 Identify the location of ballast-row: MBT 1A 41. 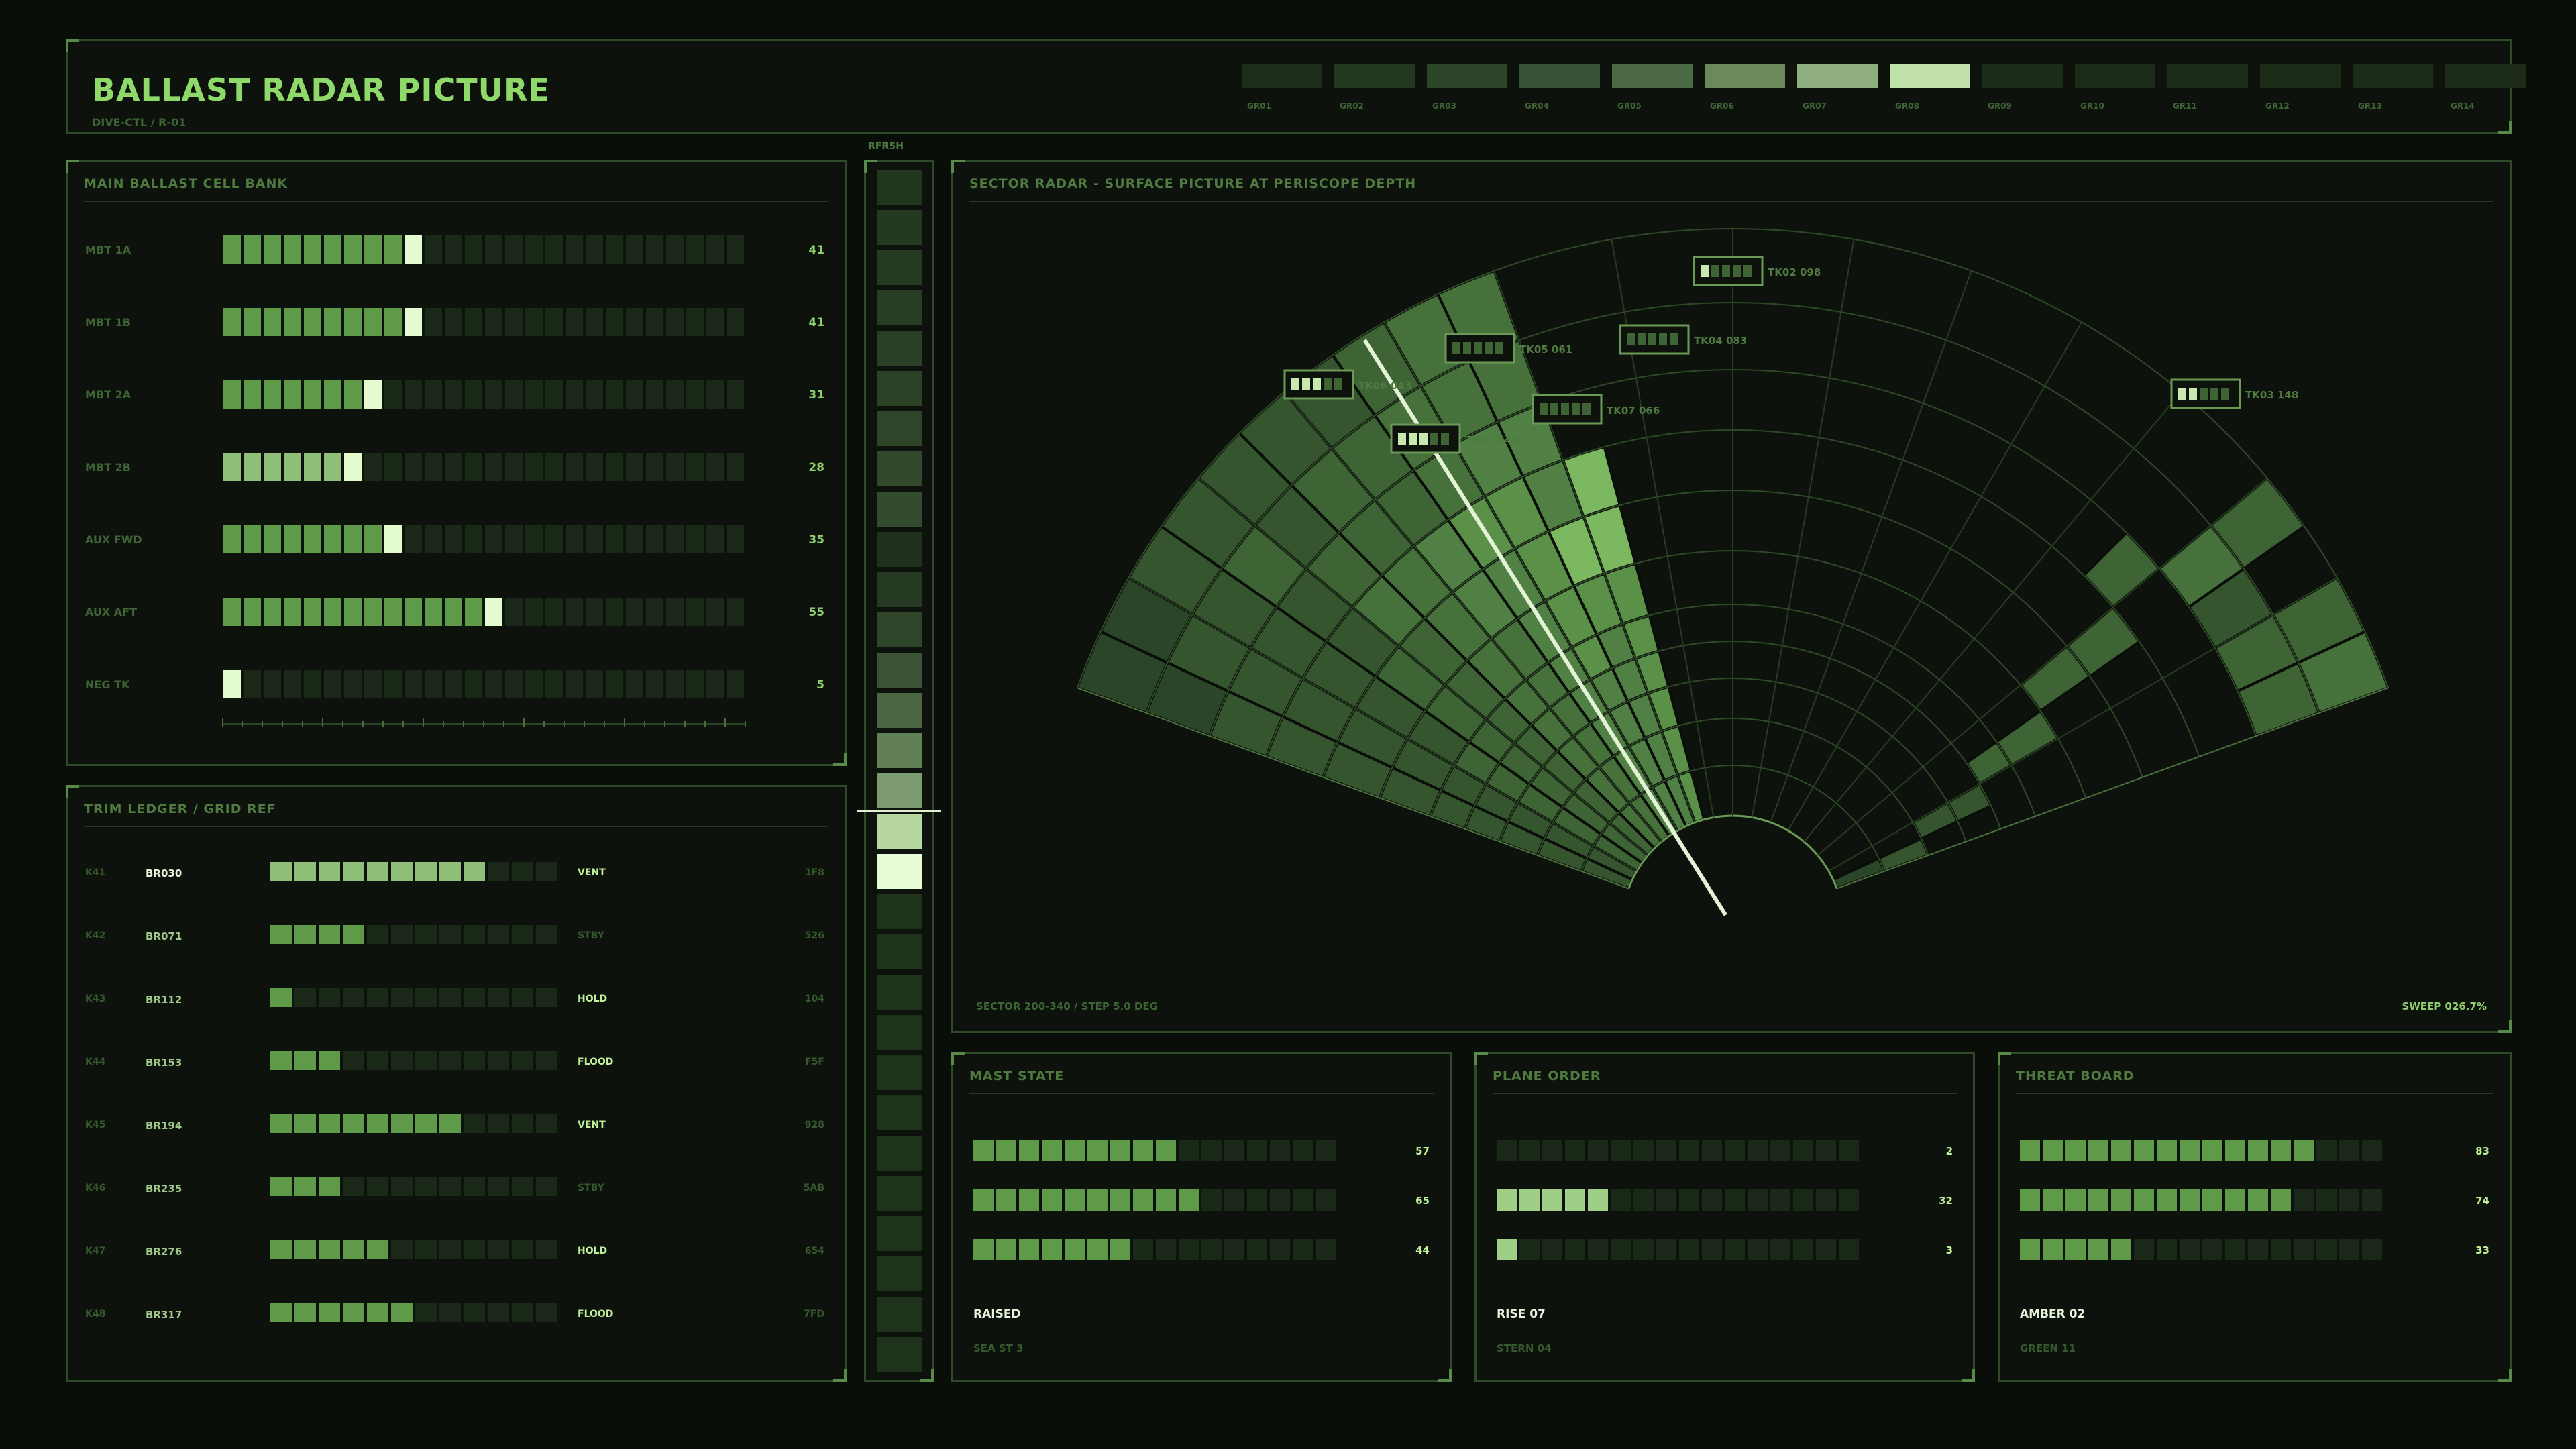
(456, 250).